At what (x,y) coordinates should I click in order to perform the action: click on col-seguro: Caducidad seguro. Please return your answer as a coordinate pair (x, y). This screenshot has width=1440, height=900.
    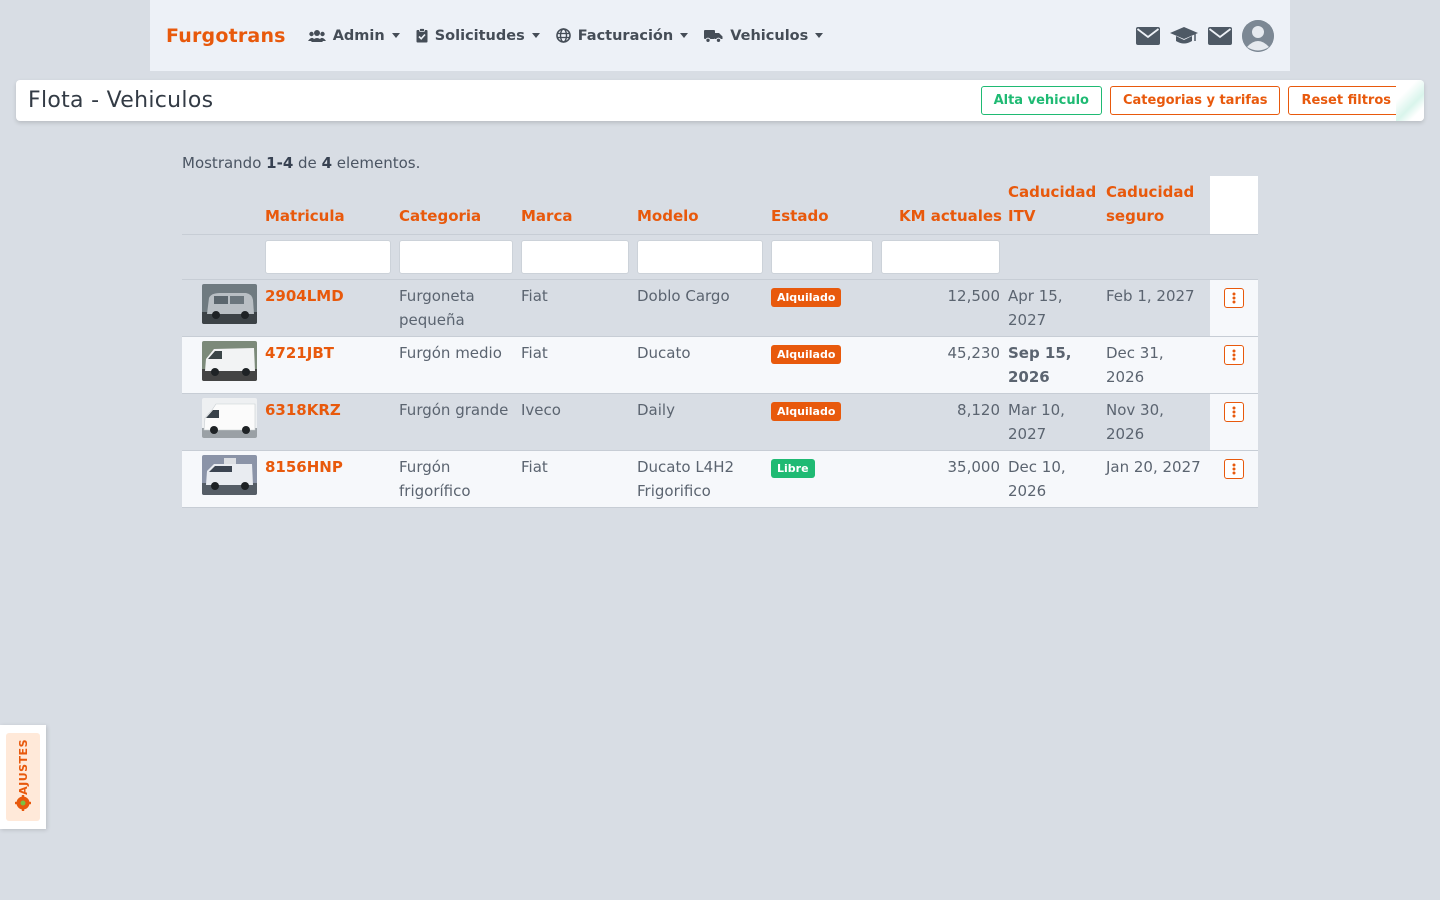
    Looking at the image, I should click on (1158, 205).